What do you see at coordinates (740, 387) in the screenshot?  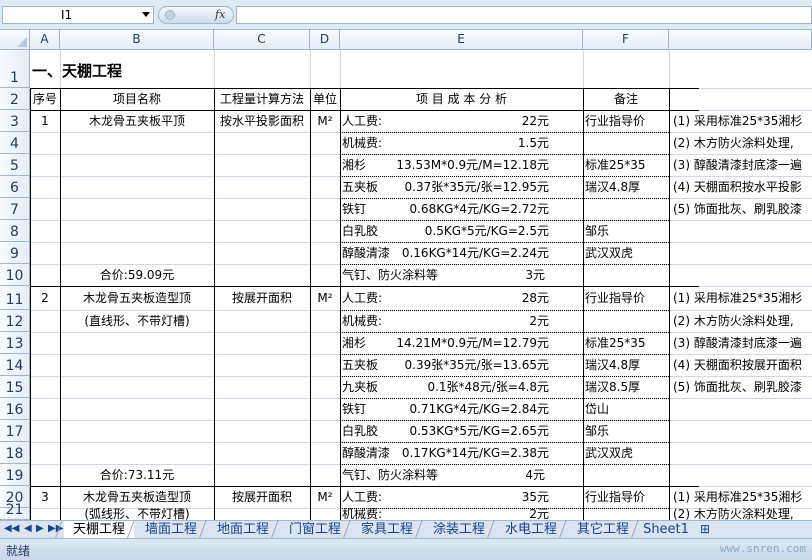 I see `item-remark: (5) 饰面批灰、刷乳胶漆` at bounding box center [740, 387].